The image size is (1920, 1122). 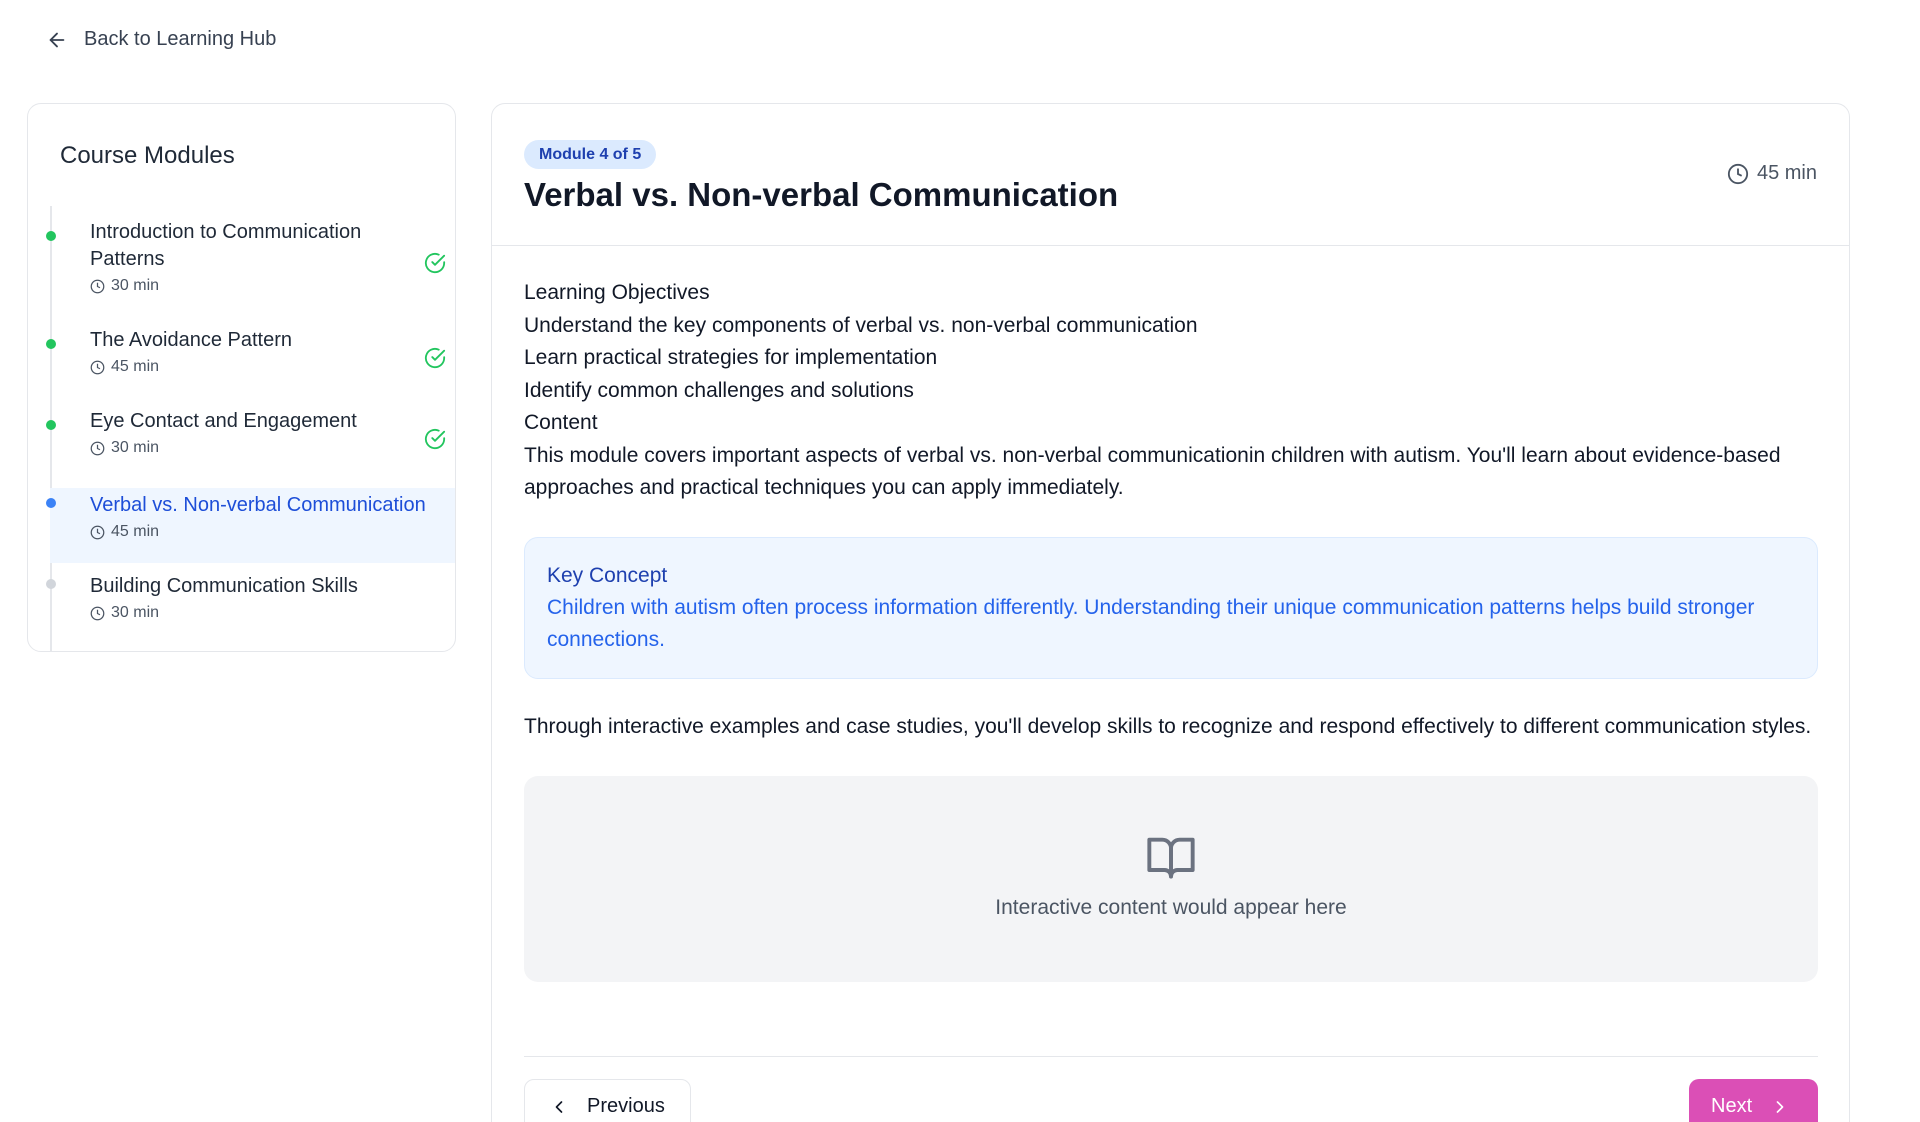 I want to click on interactive-content-placeholder: Interactive content would appear here, so click(x=1171, y=879).